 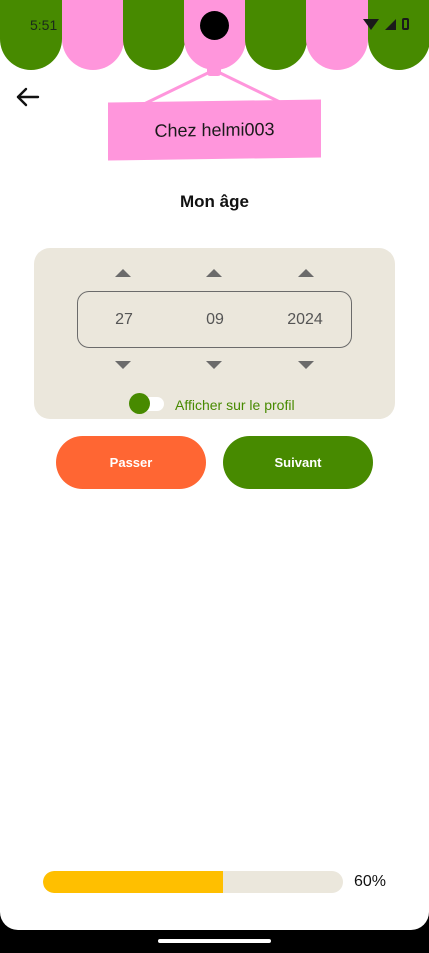 I want to click on next-button: Suivant, so click(x=298, y=462).